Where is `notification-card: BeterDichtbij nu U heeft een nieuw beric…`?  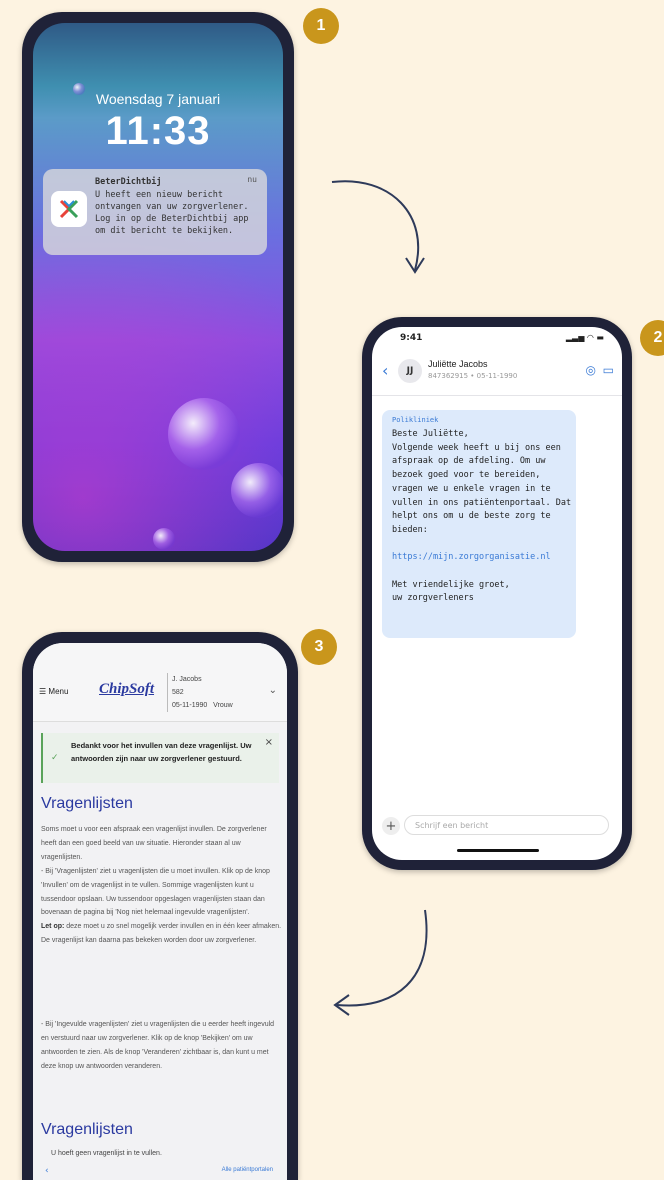
notification-card: BeterDichtbij nu U heeft een nieuw beric… is located at coordinates (155, 212).